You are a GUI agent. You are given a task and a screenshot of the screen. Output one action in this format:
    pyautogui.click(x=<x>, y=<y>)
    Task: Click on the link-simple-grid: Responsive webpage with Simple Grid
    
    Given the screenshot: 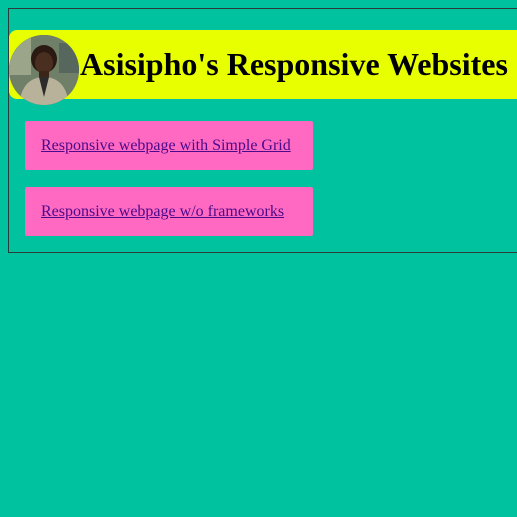 What is the action you would take?
    pyautogui.click(x=166, y=146)
    